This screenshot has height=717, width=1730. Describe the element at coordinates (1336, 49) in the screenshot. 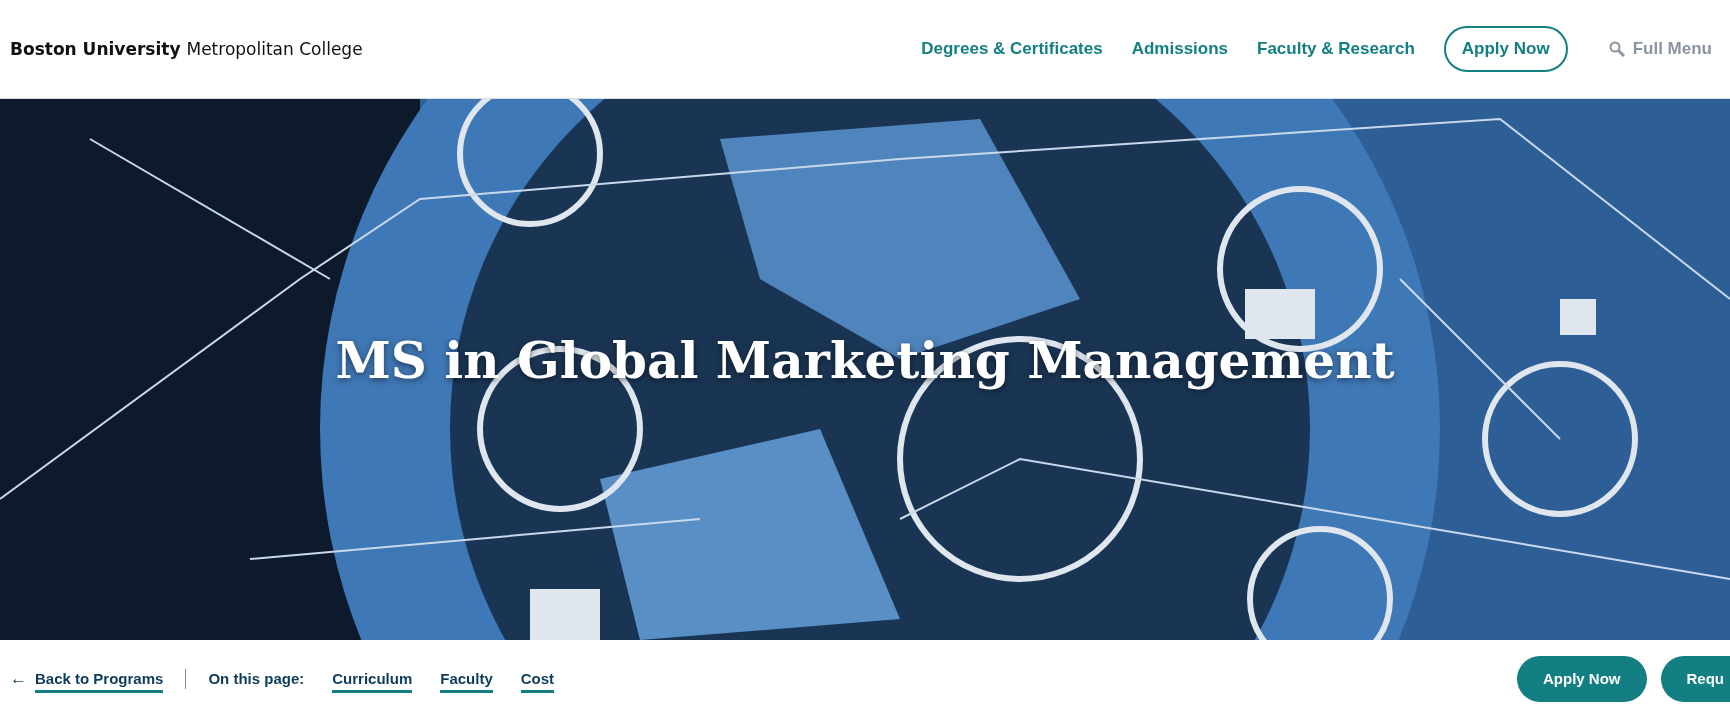

I see `nav-link: Faculty & Research` at that location.